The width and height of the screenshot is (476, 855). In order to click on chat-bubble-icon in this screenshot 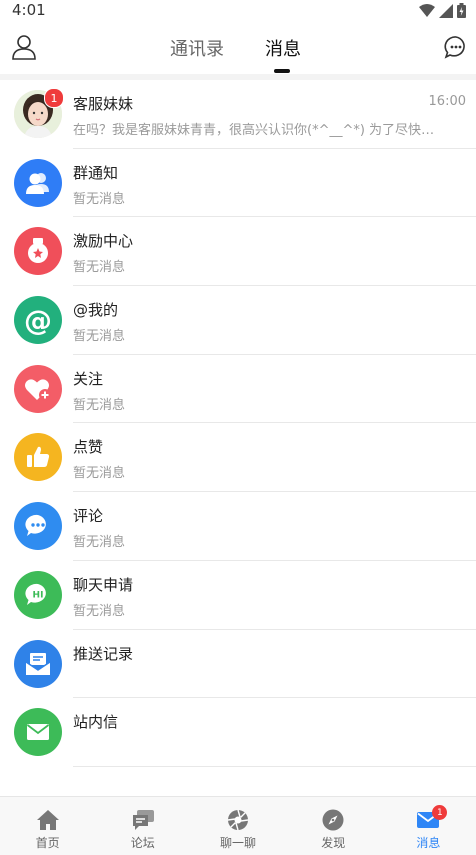, I will do `click(456, 47)`.